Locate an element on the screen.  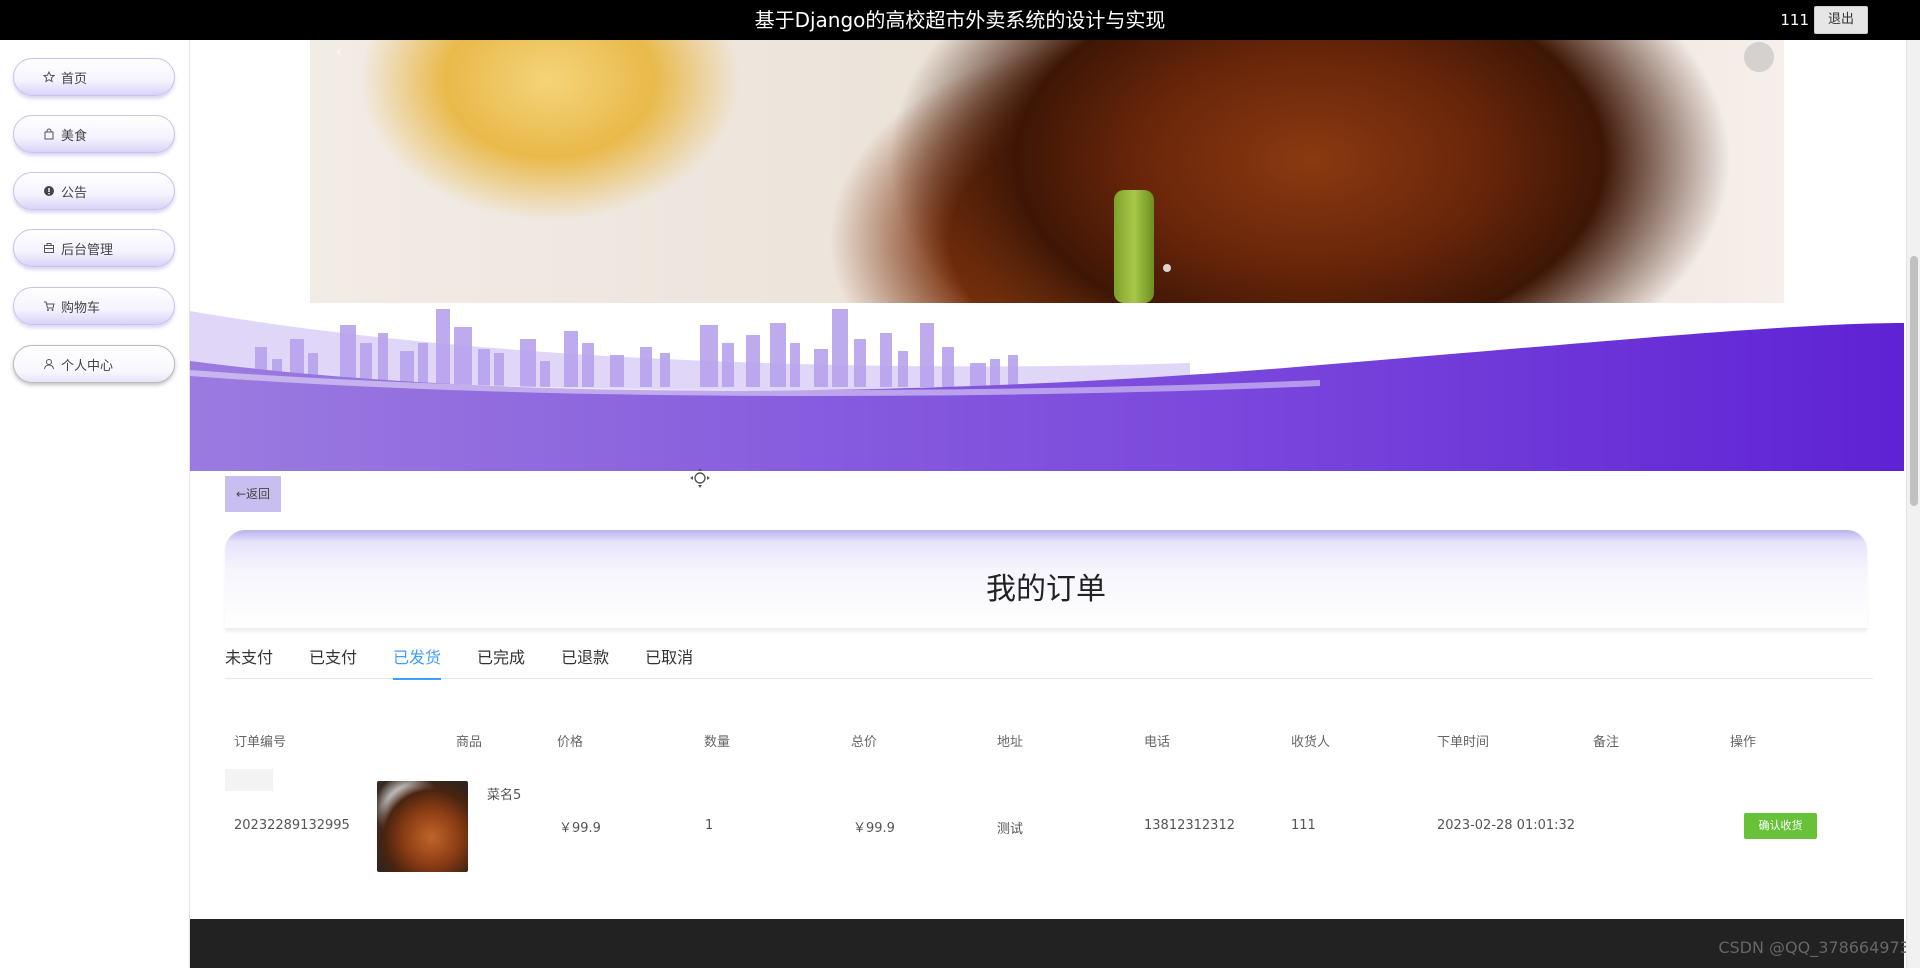
sidebar-item-label: 美食 is located at coordinates (74, 136).